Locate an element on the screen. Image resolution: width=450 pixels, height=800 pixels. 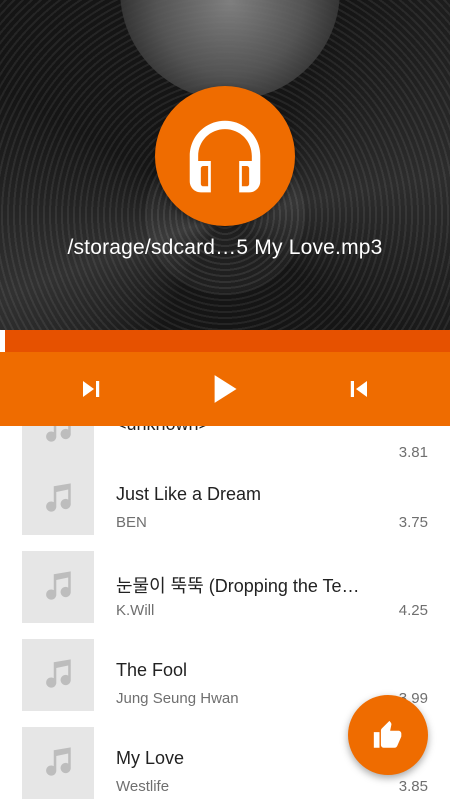
list-item: Just Like a Dream BEN 3.75 is located at coordinates (225, 500).